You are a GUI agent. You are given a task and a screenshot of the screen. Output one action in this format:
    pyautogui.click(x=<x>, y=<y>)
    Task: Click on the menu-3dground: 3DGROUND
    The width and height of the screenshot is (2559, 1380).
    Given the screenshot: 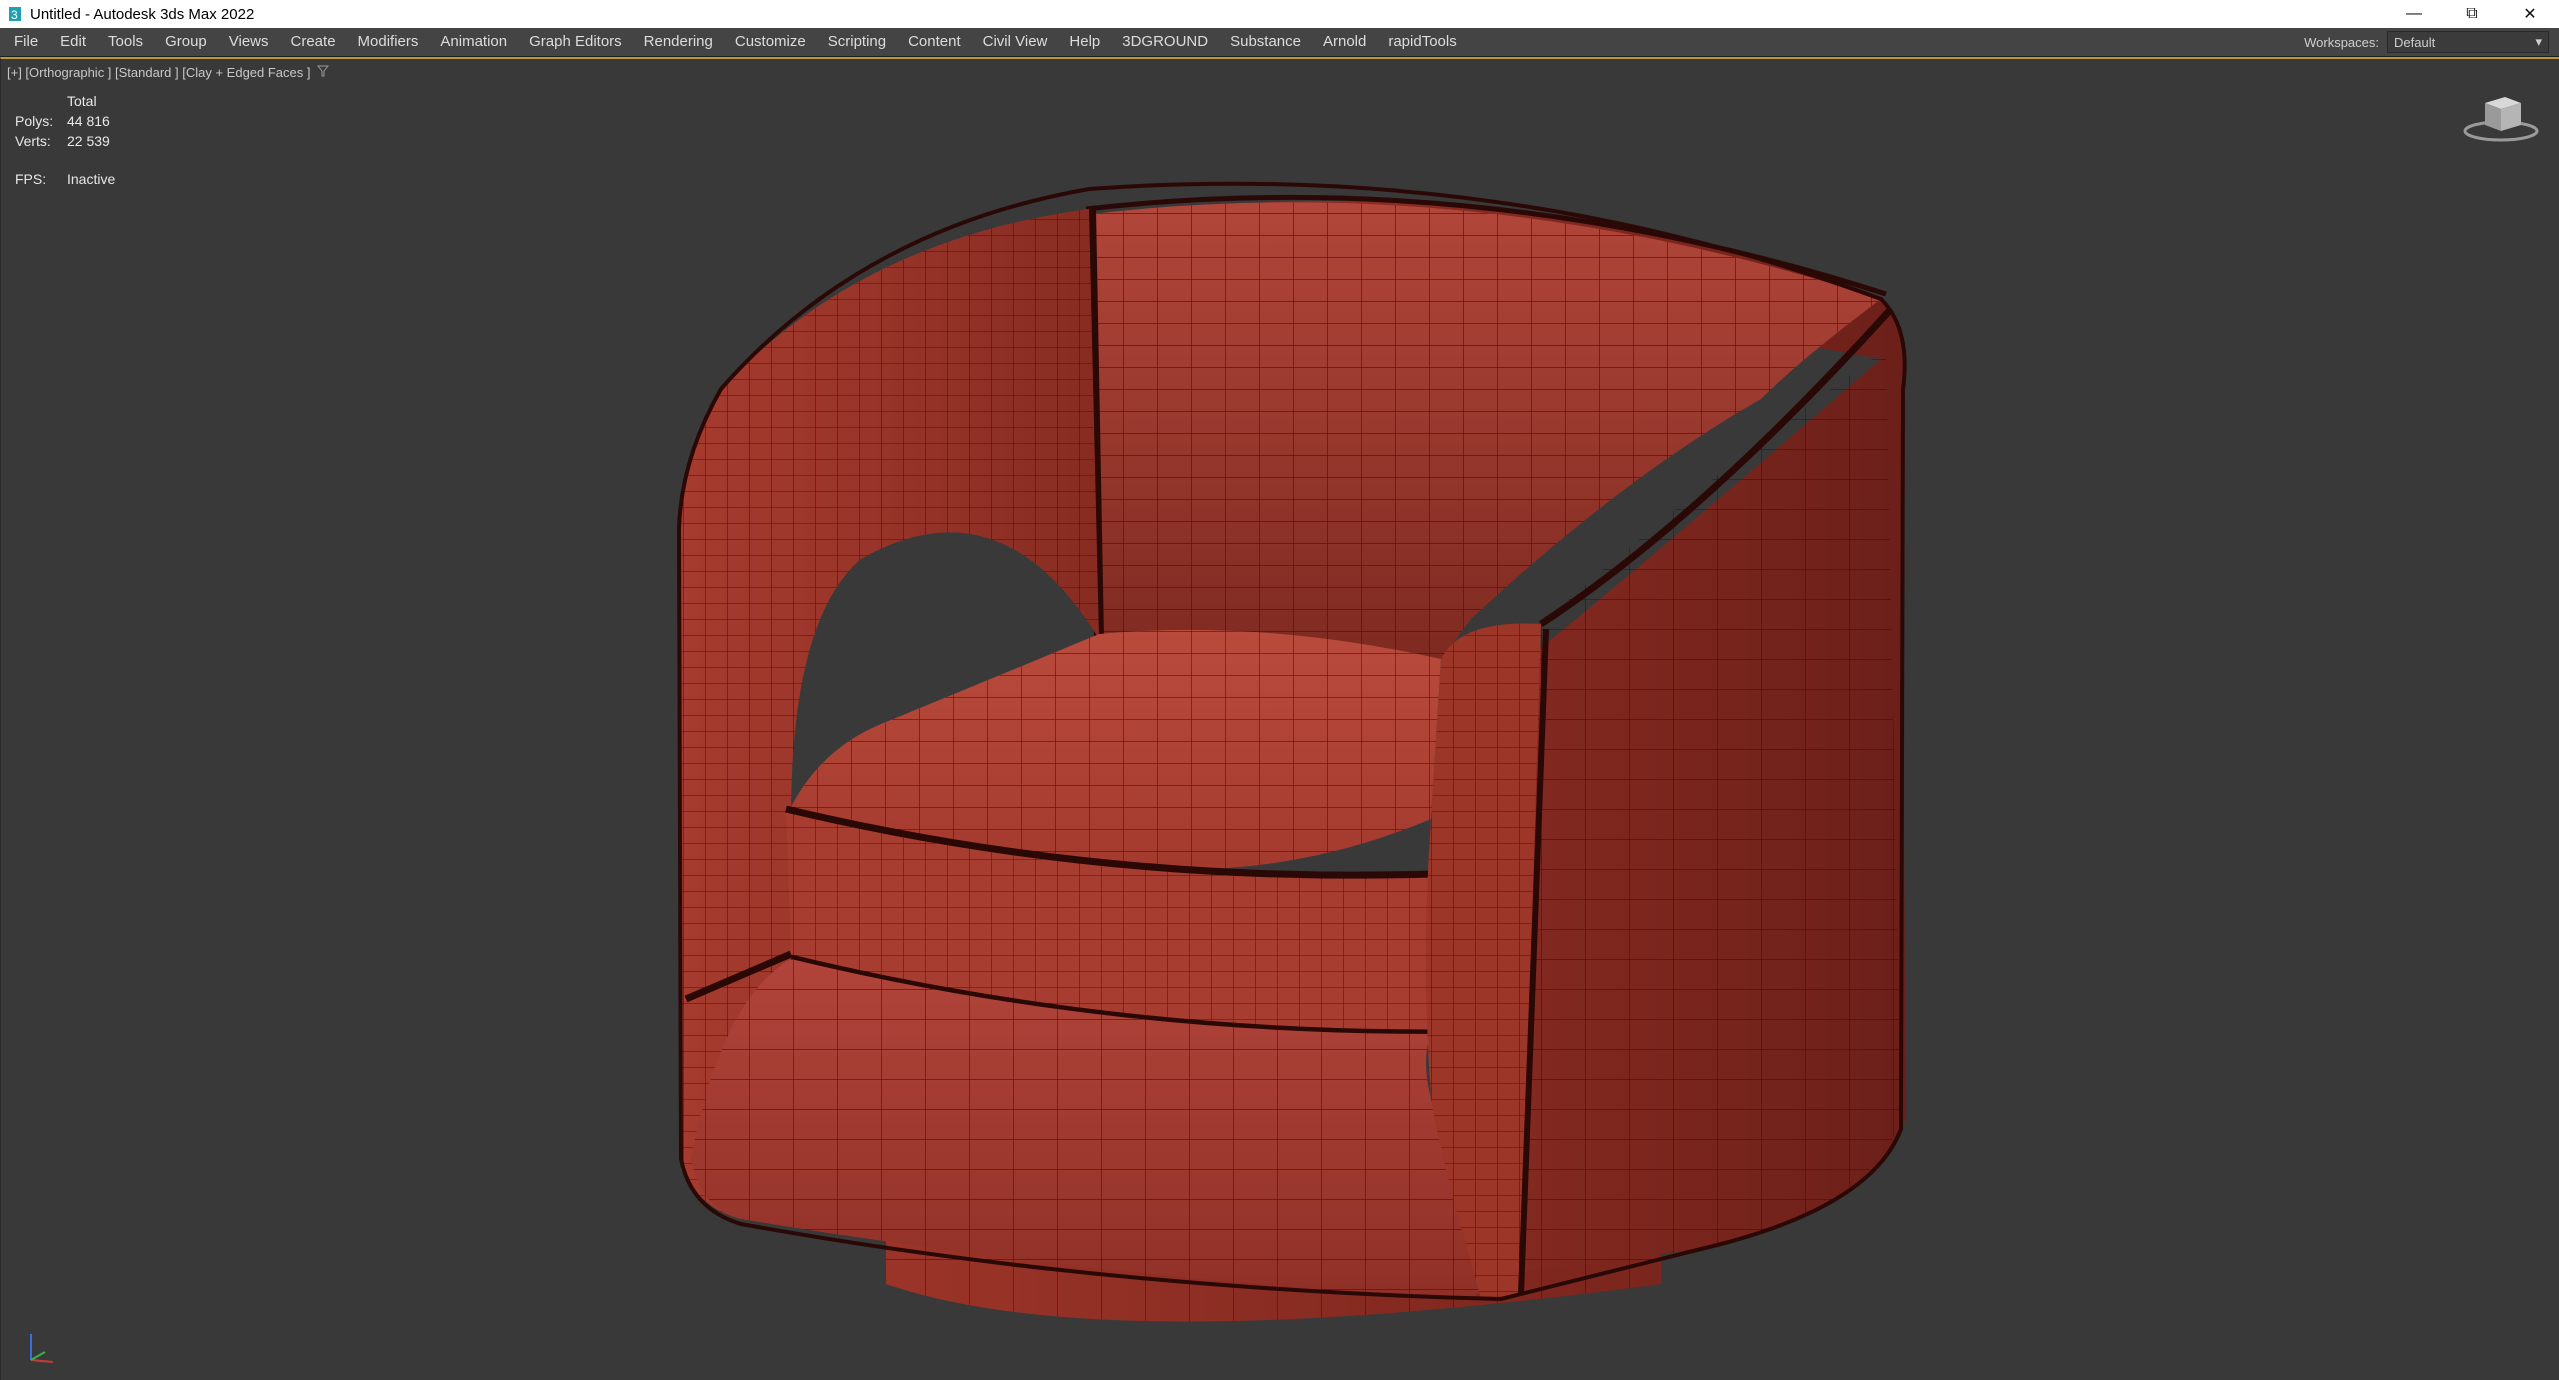 What is the action you would take?
    pyautogui.click(x=1165, y=42)
    